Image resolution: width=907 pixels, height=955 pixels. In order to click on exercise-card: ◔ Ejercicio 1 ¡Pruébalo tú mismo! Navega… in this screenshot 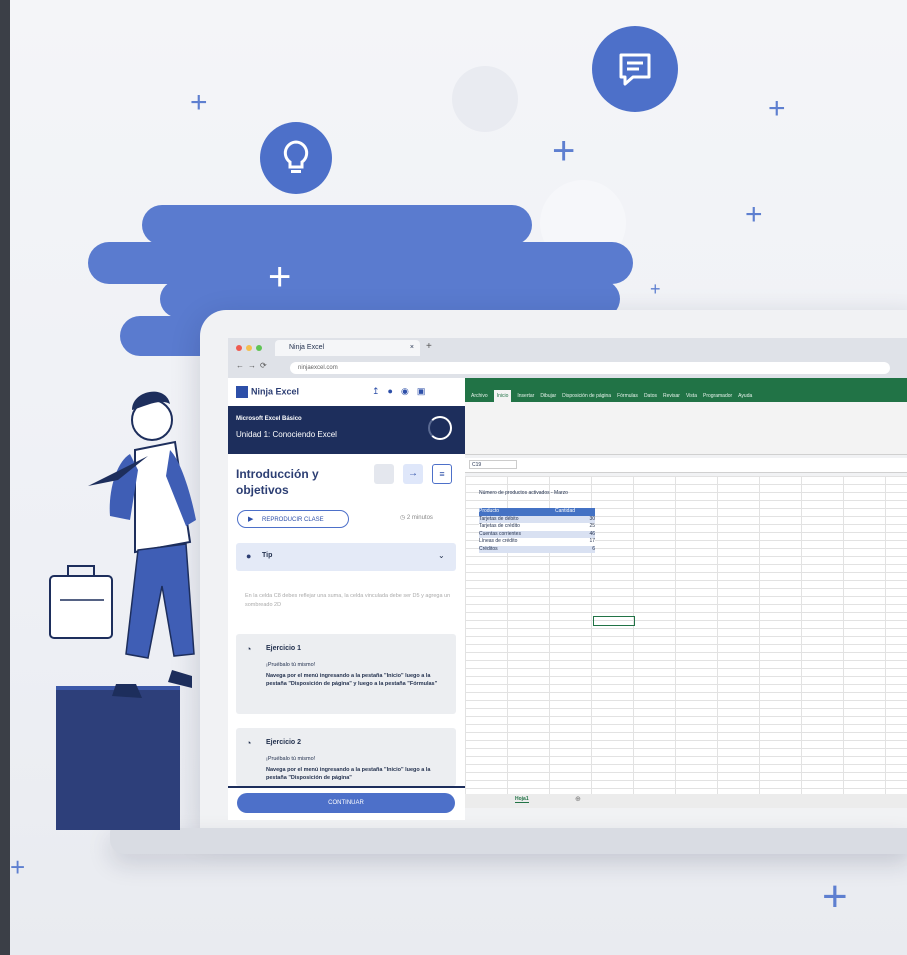, I will do `click(346, 674)`.